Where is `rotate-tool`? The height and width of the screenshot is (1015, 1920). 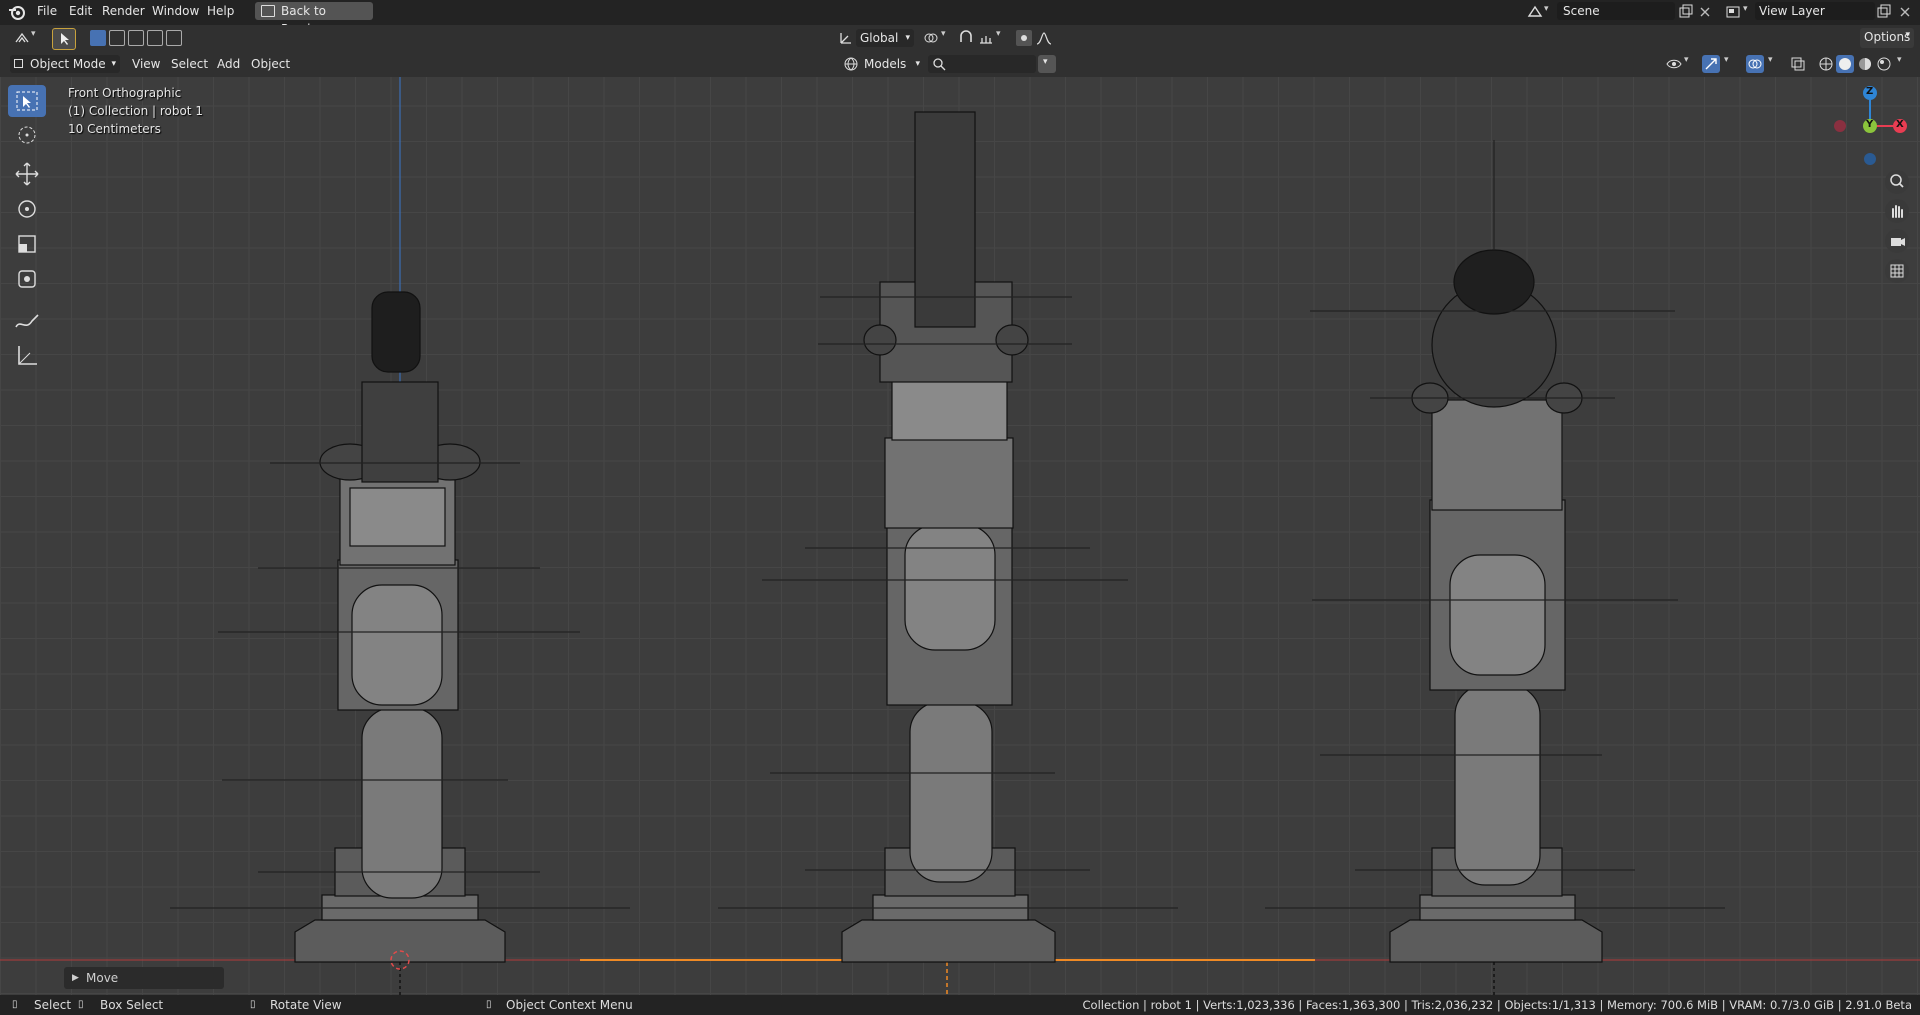 rotate-tool is located at coordinates (27, 209).